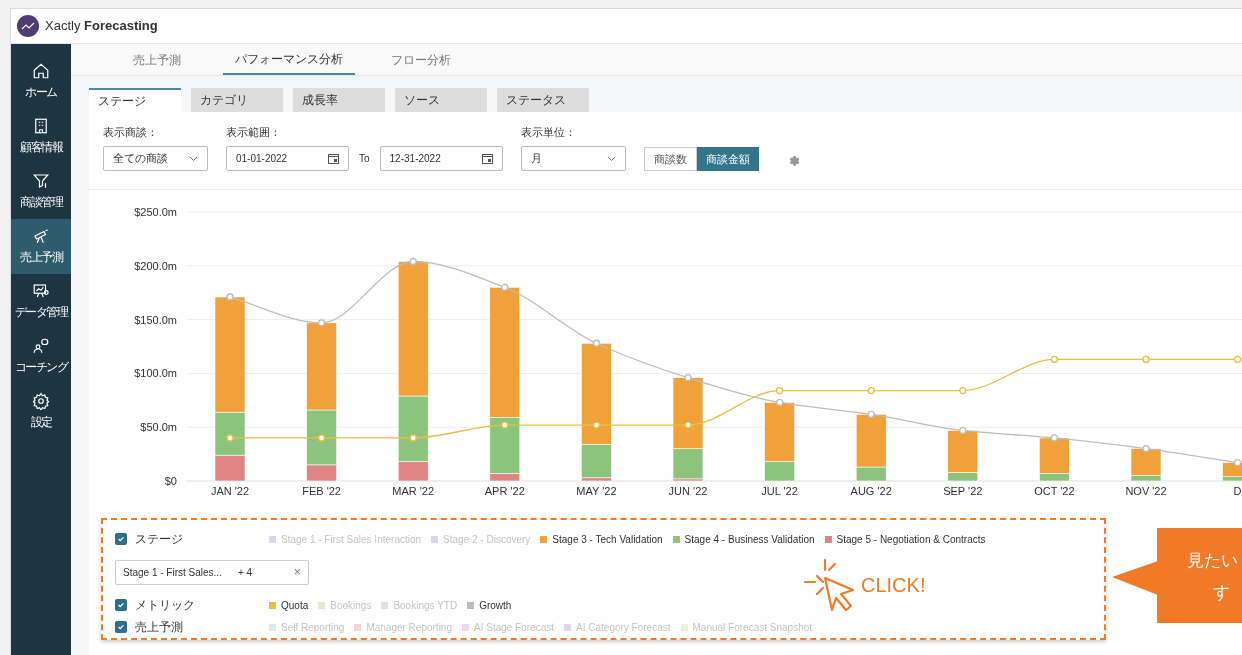 This screenshot has height=655, width=1242. I want to click on nav-item: 顧客情報, so click(41, 136).